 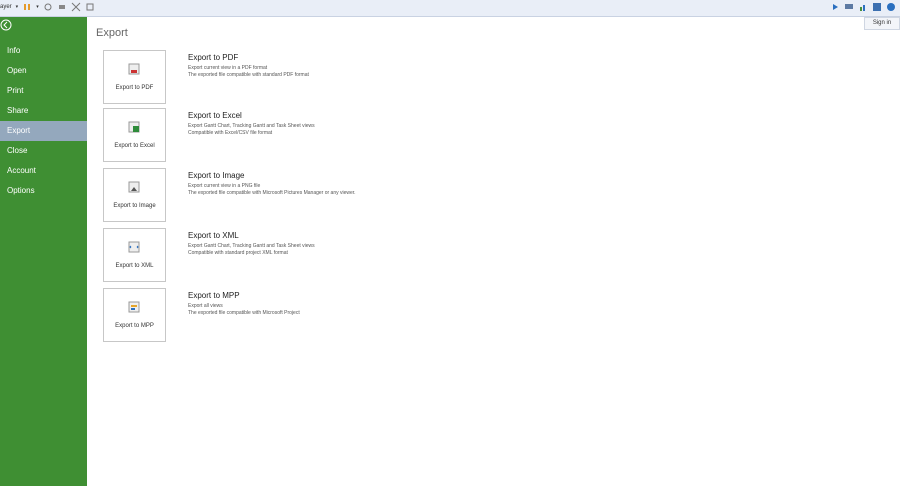 I want to click on export-pdf-button: Export to PDF, so click(x=134, y=77).